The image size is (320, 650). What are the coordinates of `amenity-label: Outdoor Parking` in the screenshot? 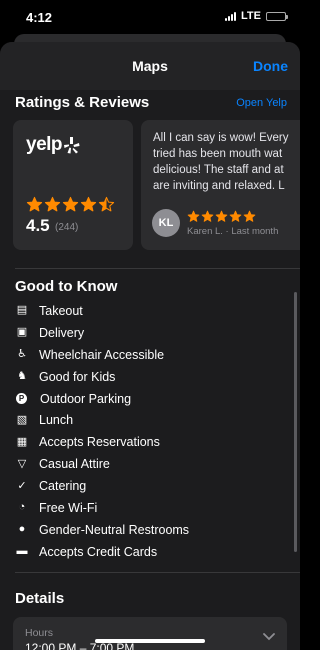 It's located at (86, 398).